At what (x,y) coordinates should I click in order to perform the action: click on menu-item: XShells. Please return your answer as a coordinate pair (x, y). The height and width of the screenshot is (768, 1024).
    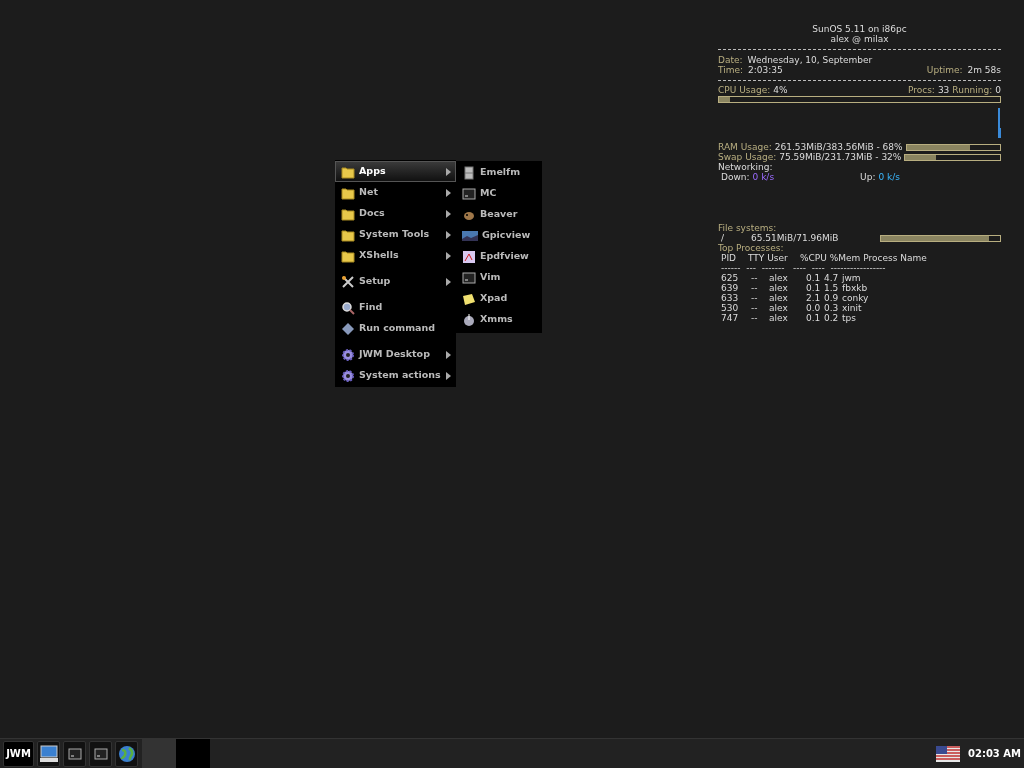
    Looking at the image, I should click on (395, 255).